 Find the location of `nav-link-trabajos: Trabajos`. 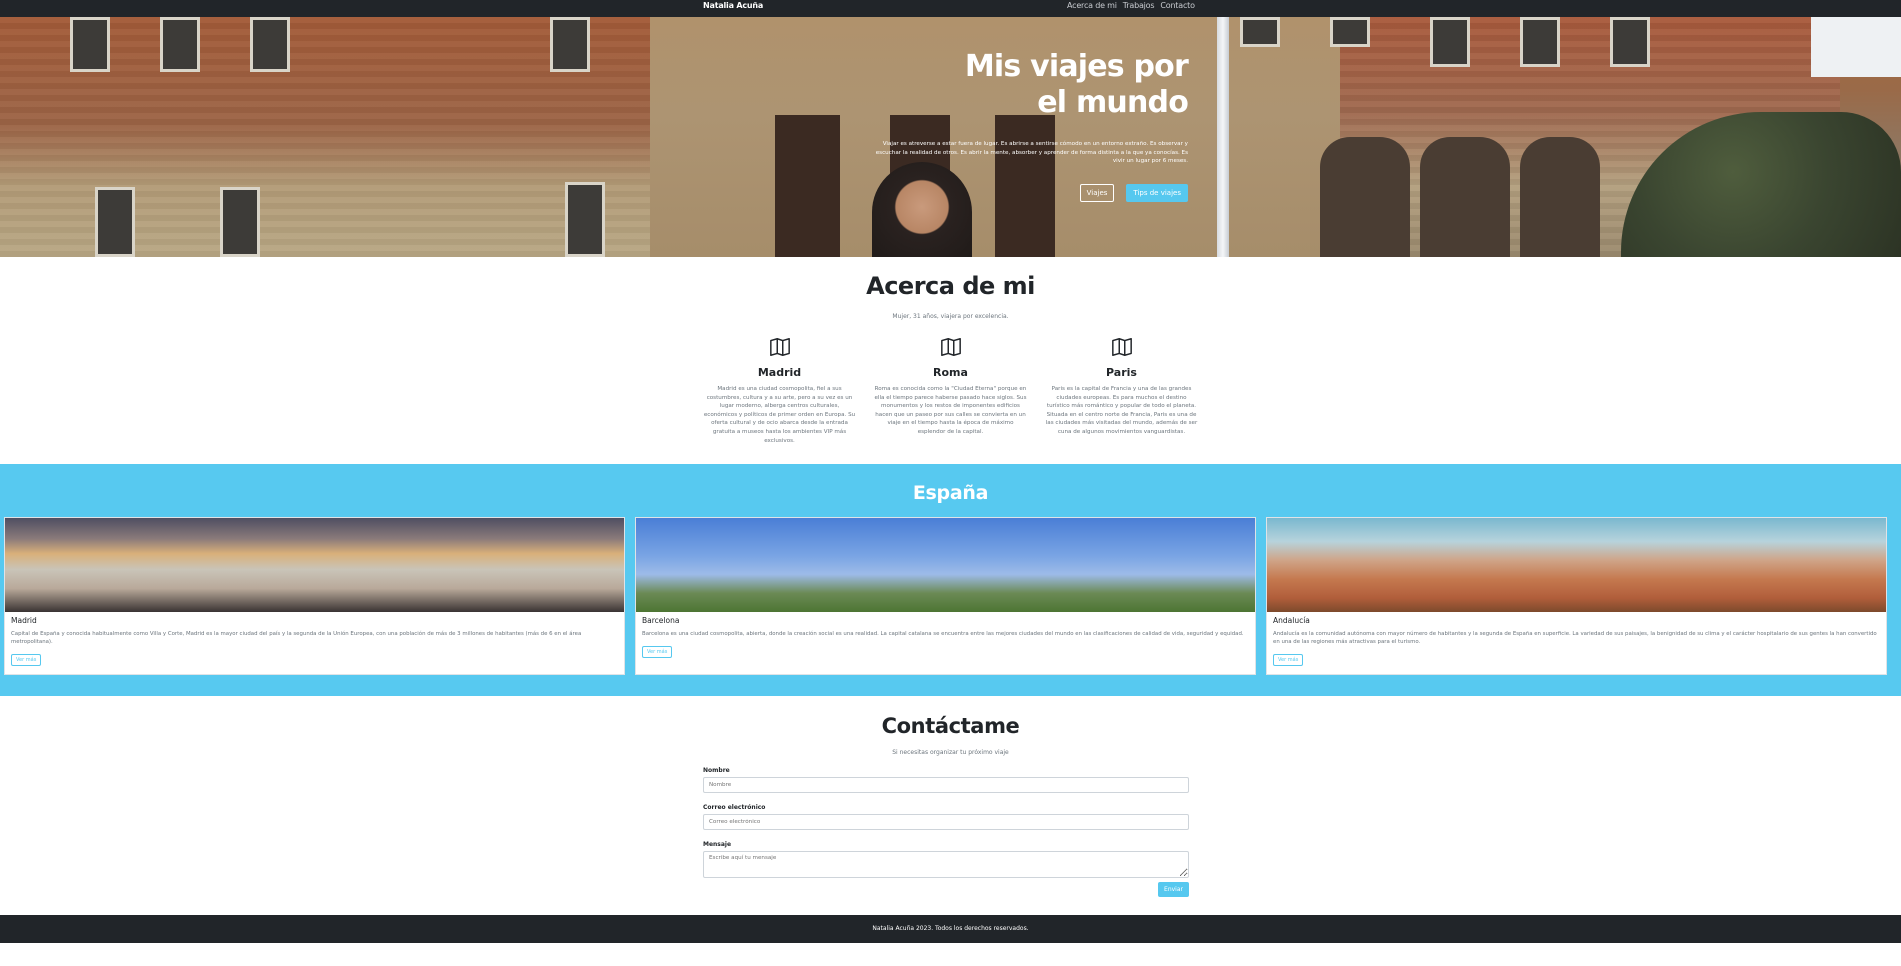

nav-link-trabajos: Trabajos is located at coordinates (1139, 5).